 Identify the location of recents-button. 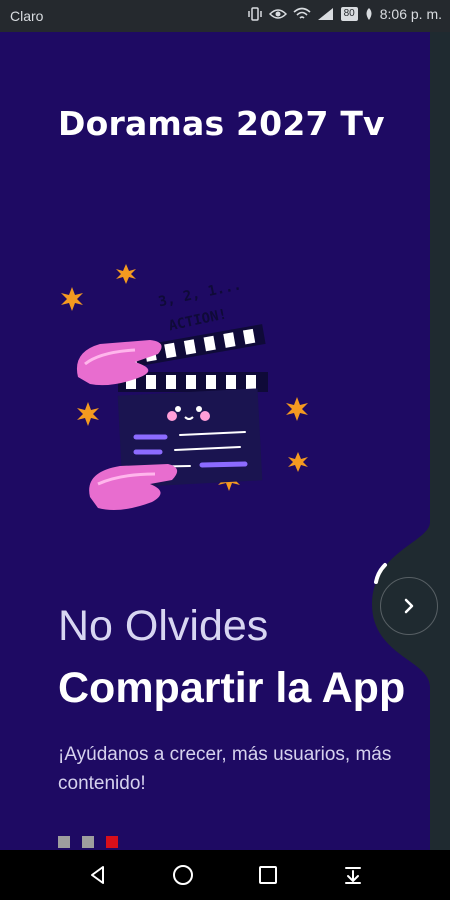
(268, 875).